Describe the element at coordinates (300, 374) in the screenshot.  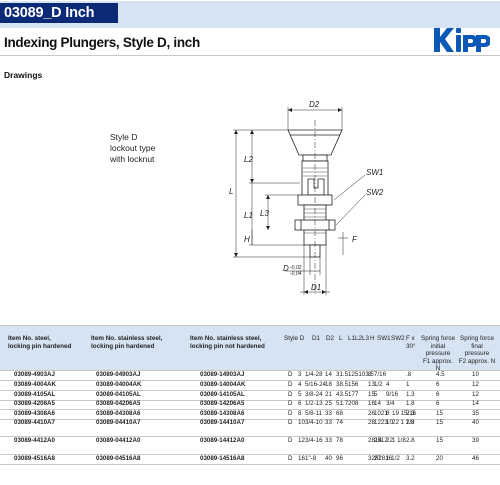
I see `table-cell-d1: 3` at that location.